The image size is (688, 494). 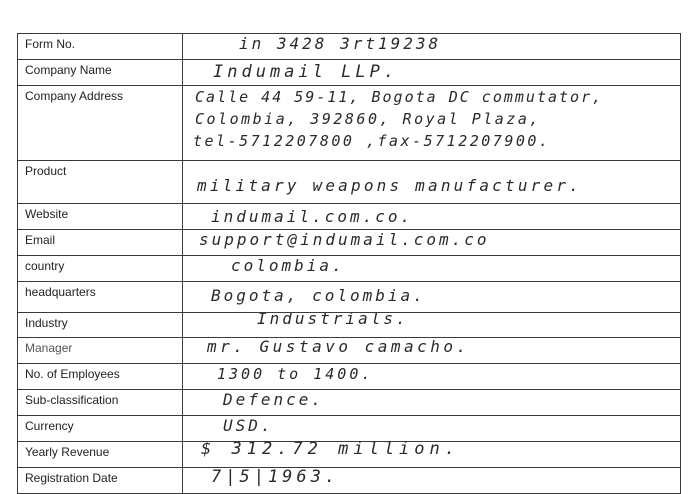 I want to click on form-row: Website indumail.com.co., so click(x=349, y=216).